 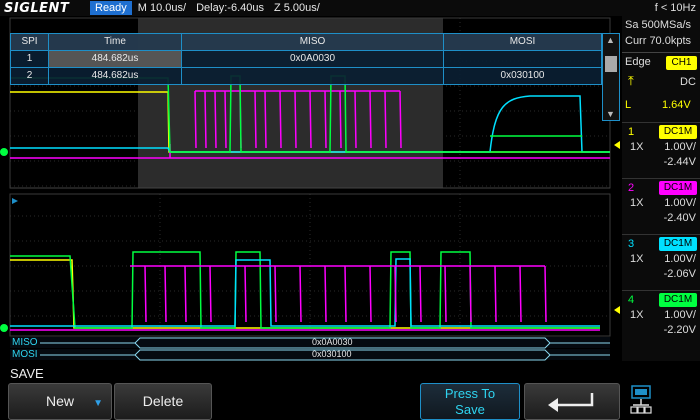 I want to click on chevron-down-icon: ▼, so click(x=98, y=403).